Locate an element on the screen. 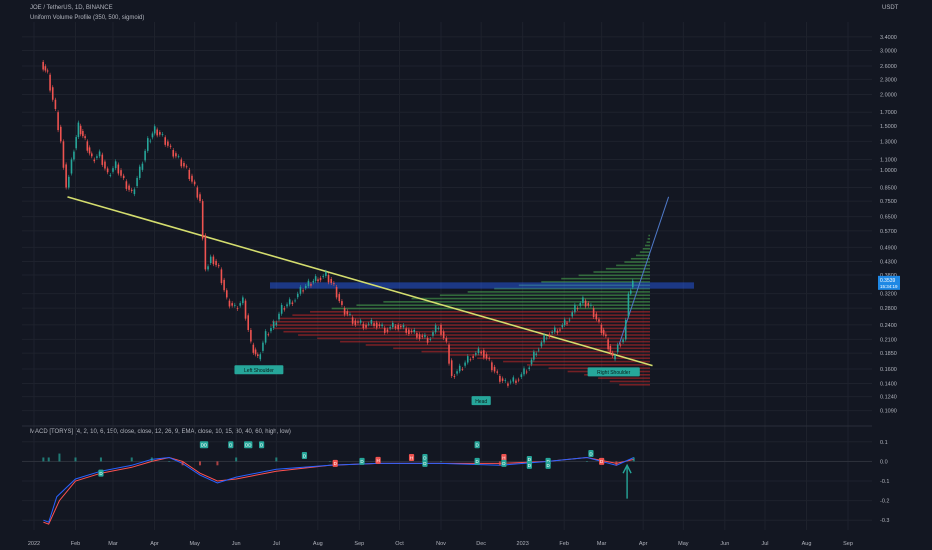 The width and height of the screenshot is (932, 550). pattern-label: Right Shoulder is located at coordinates (613, 373).